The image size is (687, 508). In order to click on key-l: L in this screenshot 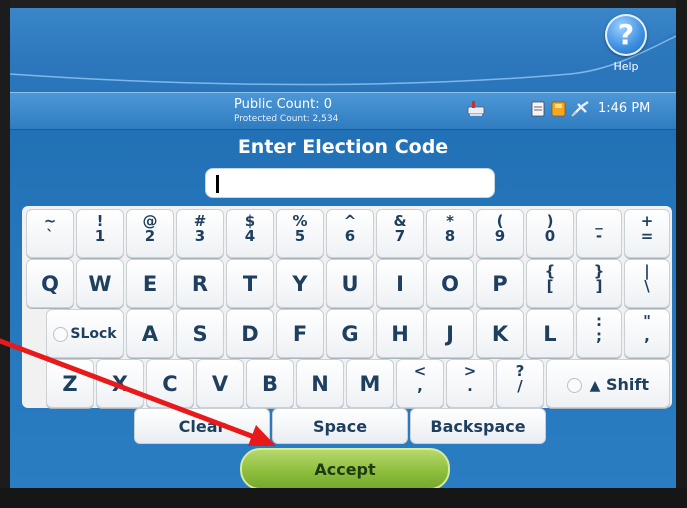, I will do `click(550, 333)`.